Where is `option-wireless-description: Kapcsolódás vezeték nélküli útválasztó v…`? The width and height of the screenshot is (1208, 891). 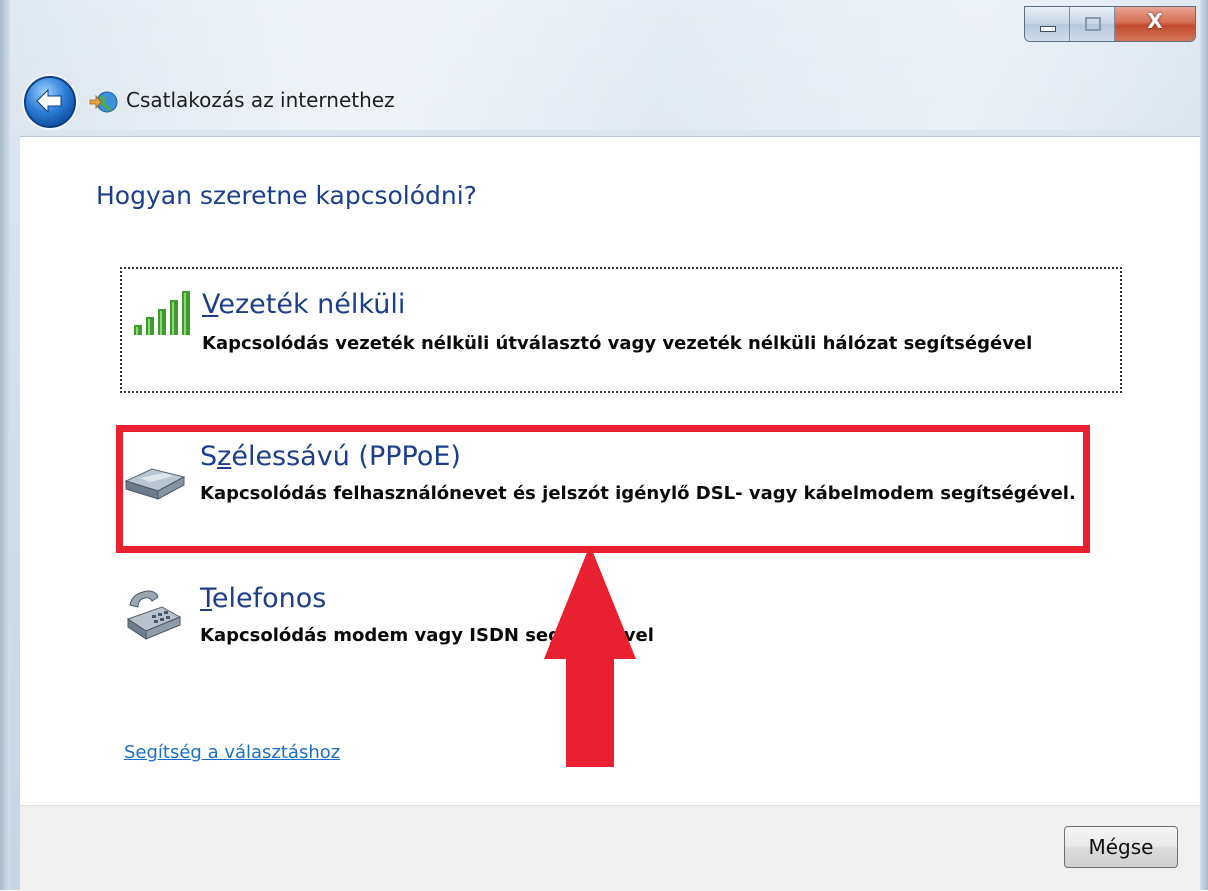
option-wireless-description: Kapcsolódás vezeték nélküli útválasztó v… is located at coordinates (617, 343).